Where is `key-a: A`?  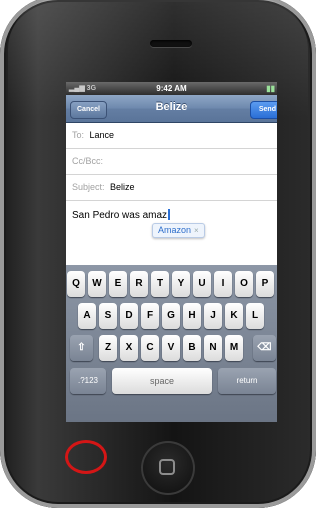 key-a: A is located at coordinates (87, 316).